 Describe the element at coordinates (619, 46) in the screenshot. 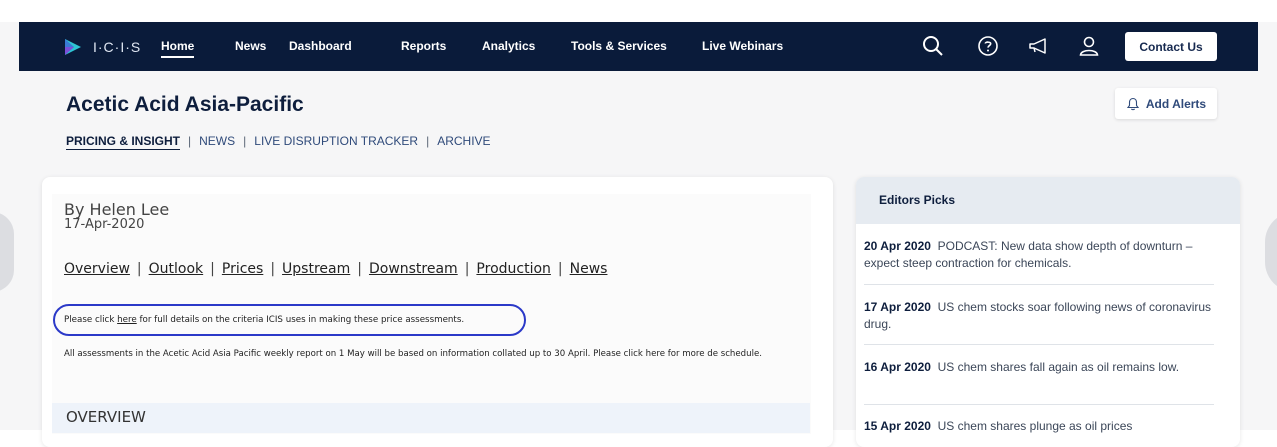

I see `nav-tools-services: Tools & Services` at that location.